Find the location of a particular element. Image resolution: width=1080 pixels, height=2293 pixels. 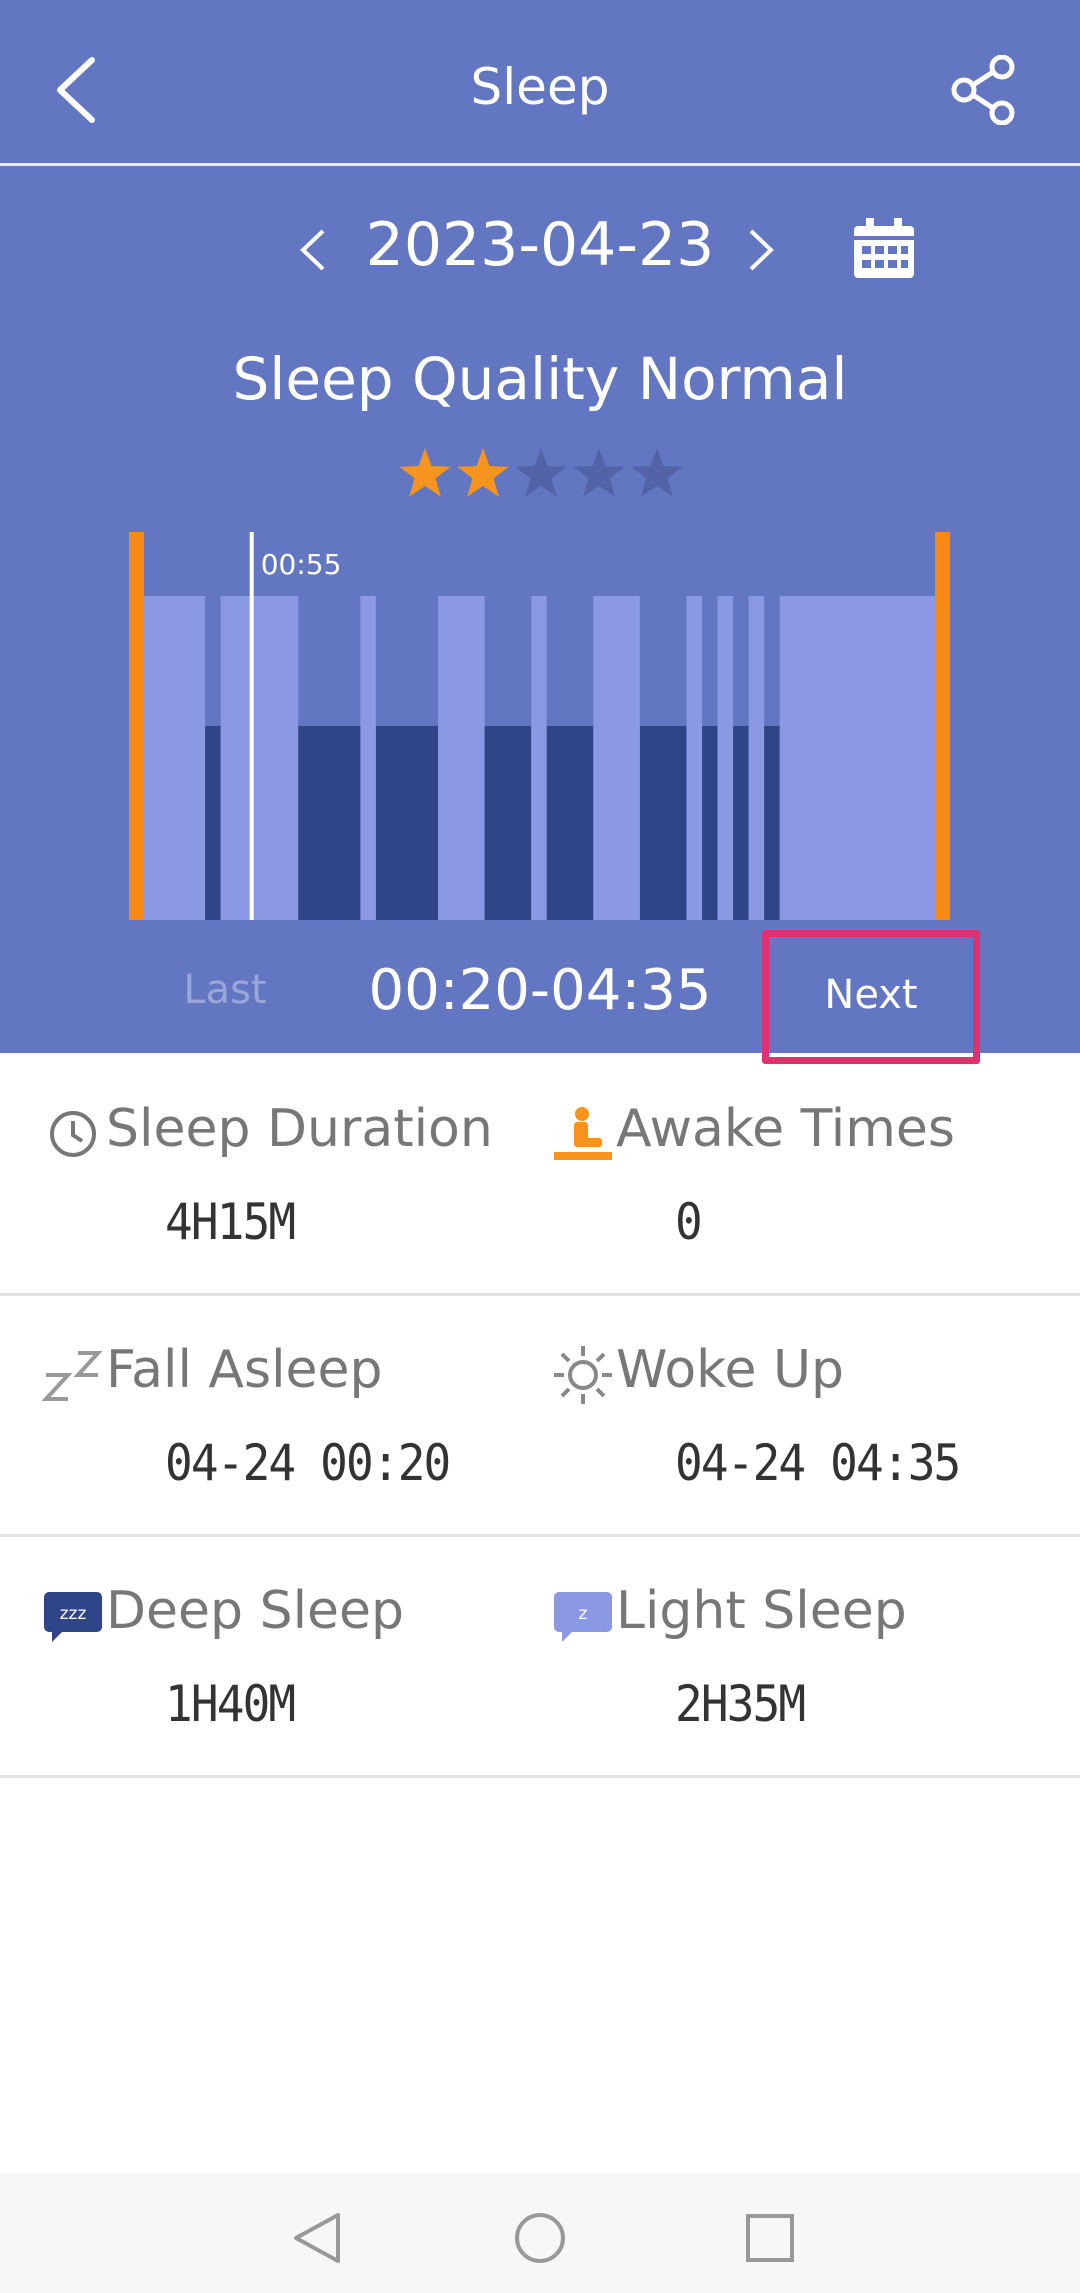

svg-text: z is located at coordinates (583, 1614).